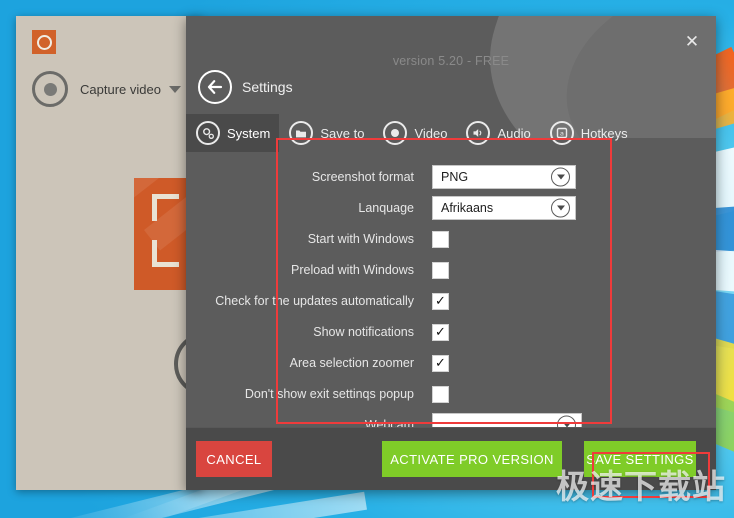  I want to click on capture-video-label: Capture video, so click(120, 89).